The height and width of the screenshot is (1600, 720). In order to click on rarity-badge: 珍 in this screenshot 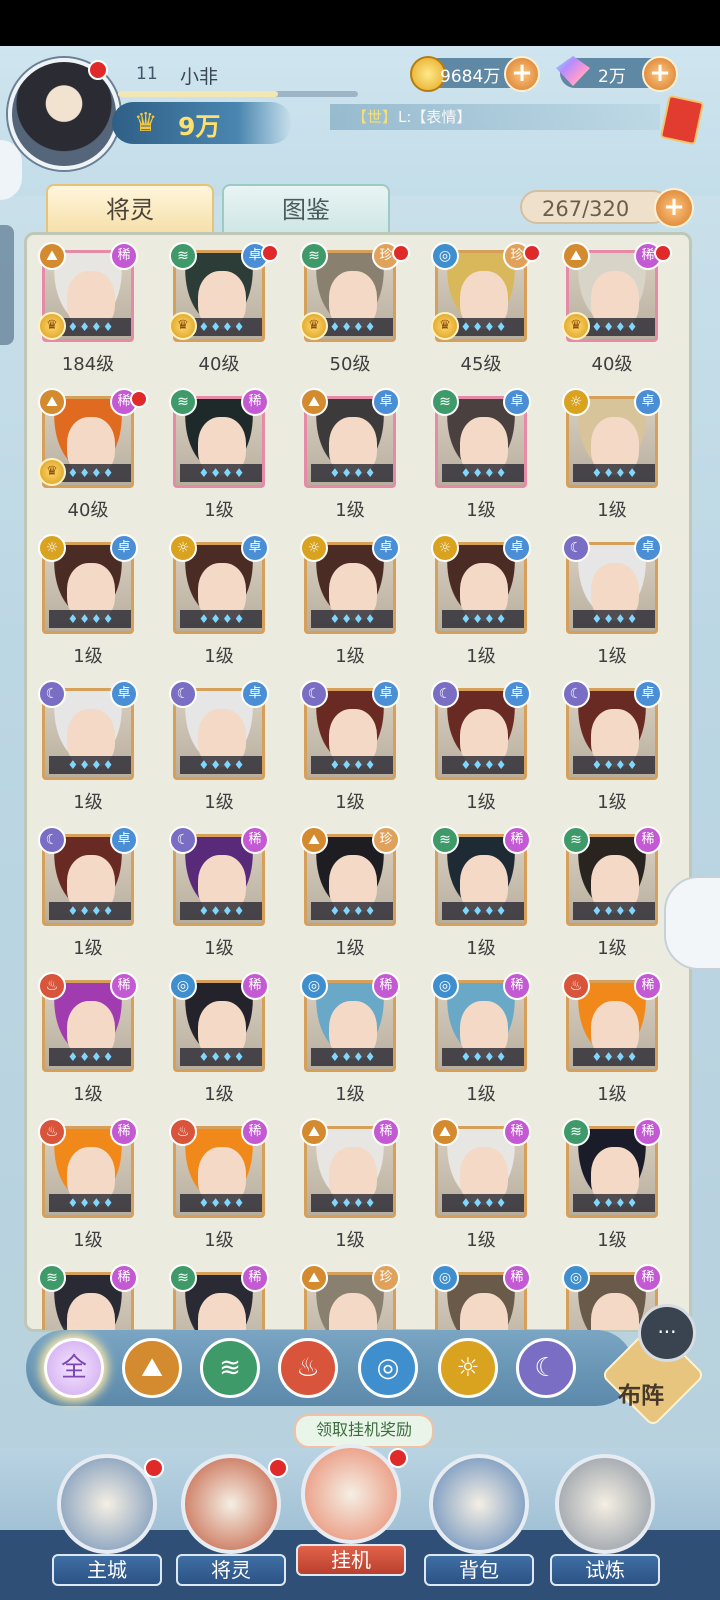, I will do `click(386, 1278)`.